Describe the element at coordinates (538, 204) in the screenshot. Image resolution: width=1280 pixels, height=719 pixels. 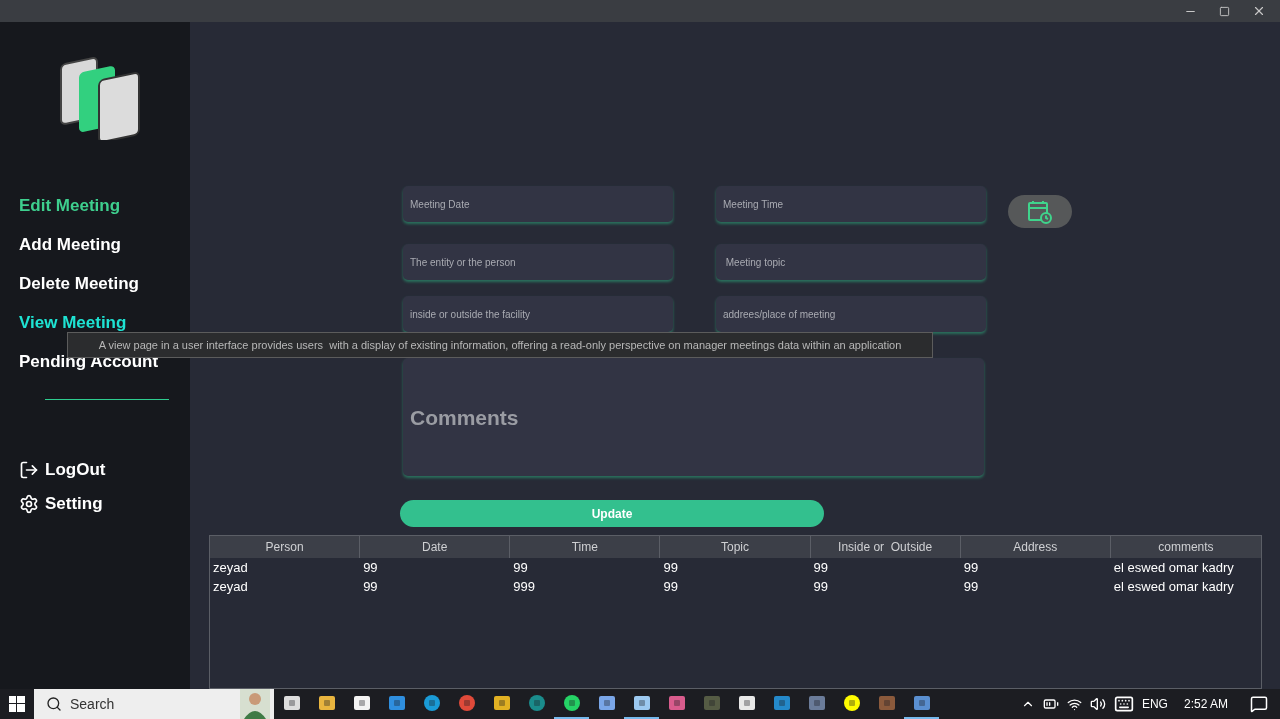
I see `input-field: Meeting Date` at that location.